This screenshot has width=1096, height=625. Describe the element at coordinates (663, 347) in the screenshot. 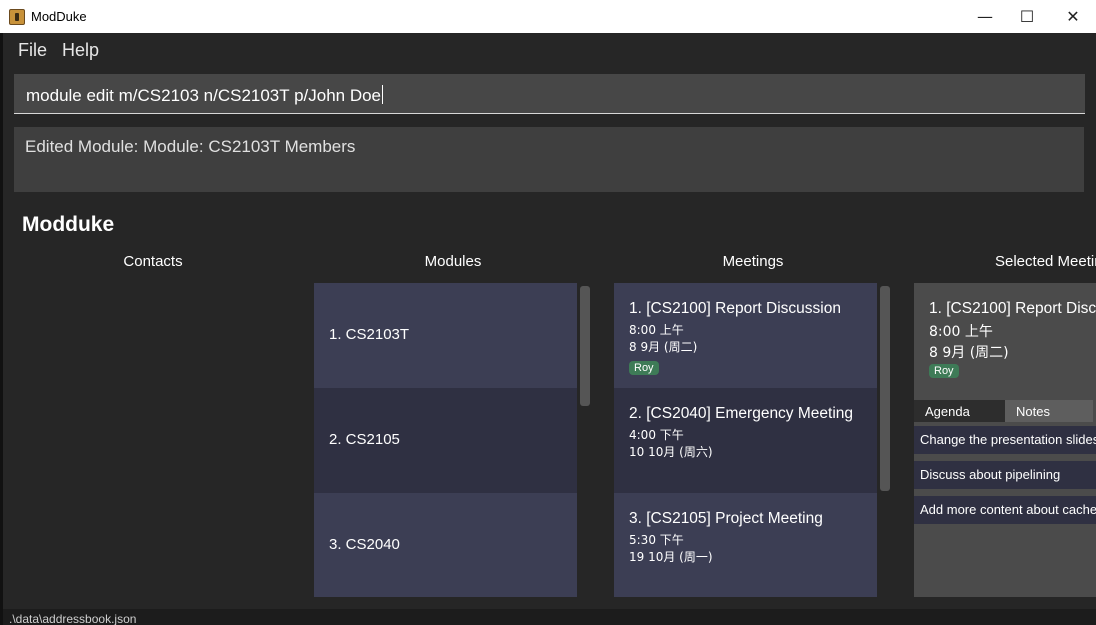

I see `meeting-date: 8 9月 (周二)` at that location.